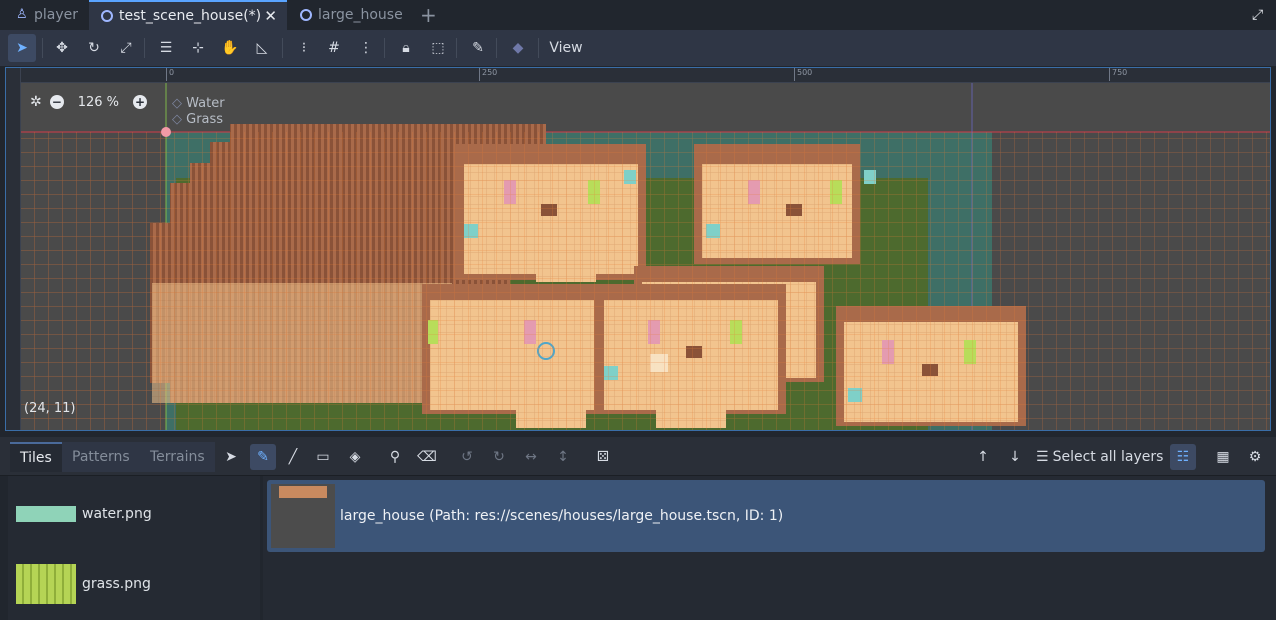 This screenshot has width=1276, height=620. I want to click on tab-label: test_scene_house(*), so click(190, 16).